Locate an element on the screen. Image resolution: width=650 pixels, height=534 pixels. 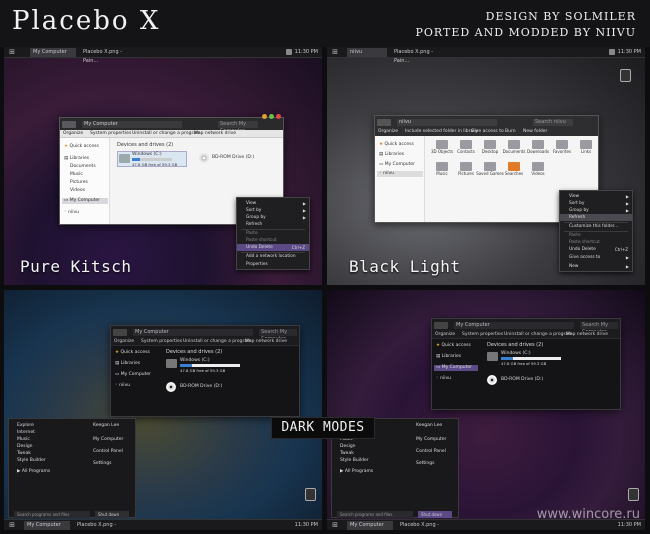
ctx-paste: Paste is located at coordinates (596, 235).